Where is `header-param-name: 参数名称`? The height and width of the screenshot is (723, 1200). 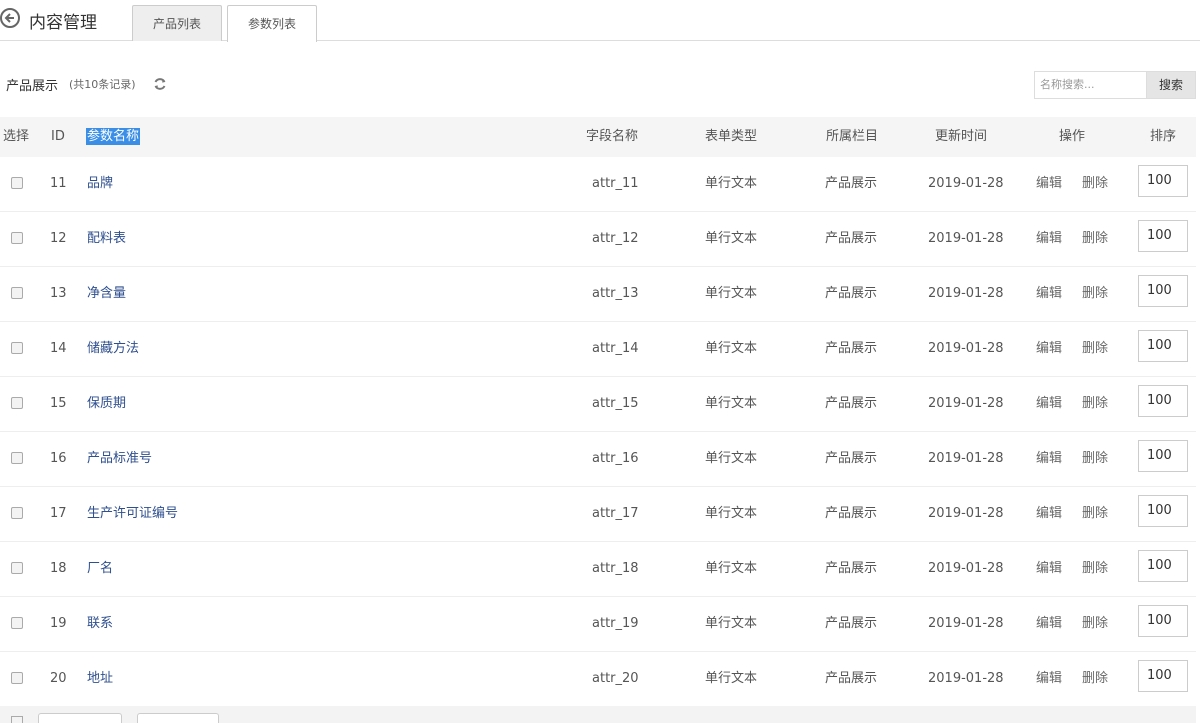 header-param-name: 参数名称 is located at coordinates (113, 136).